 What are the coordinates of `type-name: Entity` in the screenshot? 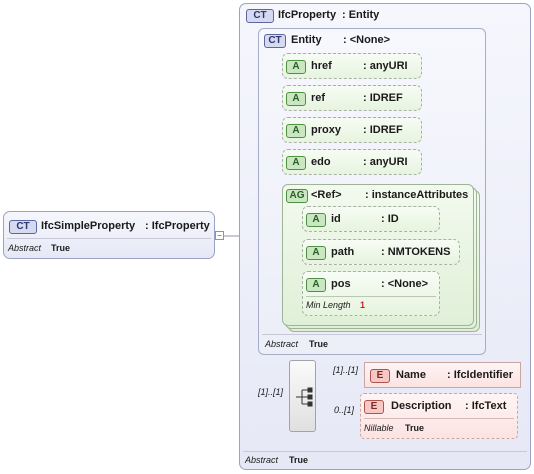 It's located at (306, 40).